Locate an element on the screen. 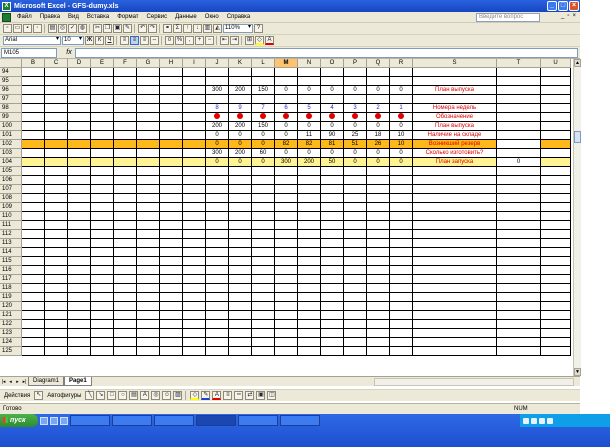  cell-r125 is located at coordinates (401, 351).